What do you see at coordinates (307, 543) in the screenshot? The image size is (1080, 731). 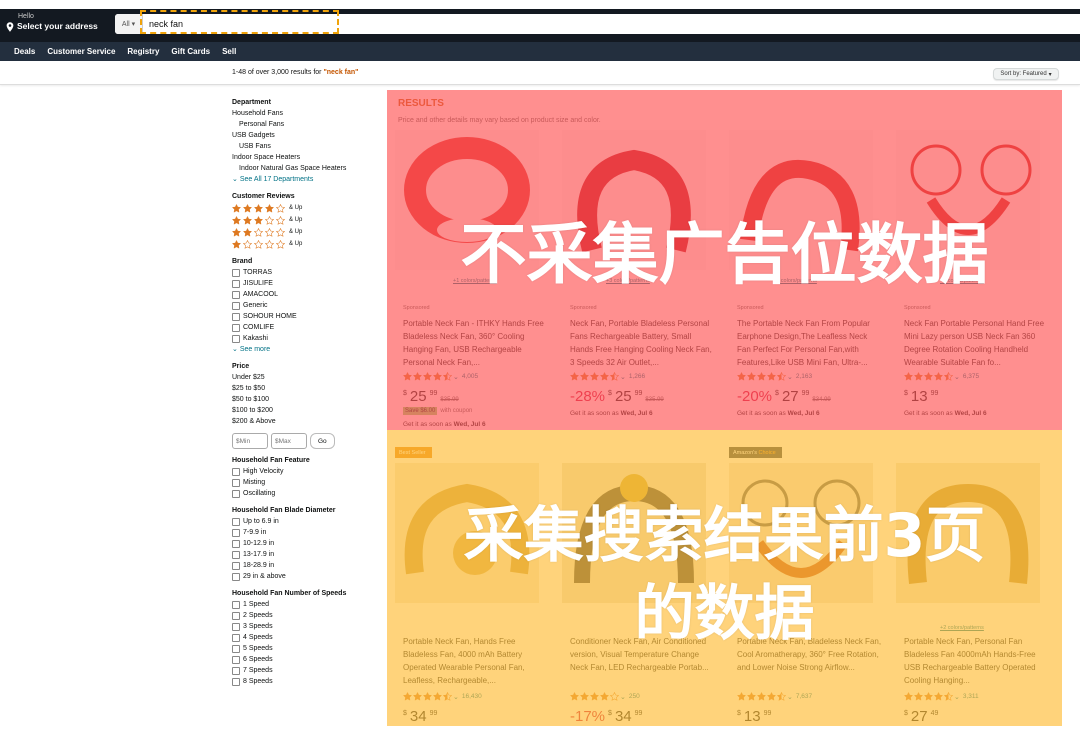 I see `diameter-checkbox: 10-12.9 in` at bounding box center [307, 543].